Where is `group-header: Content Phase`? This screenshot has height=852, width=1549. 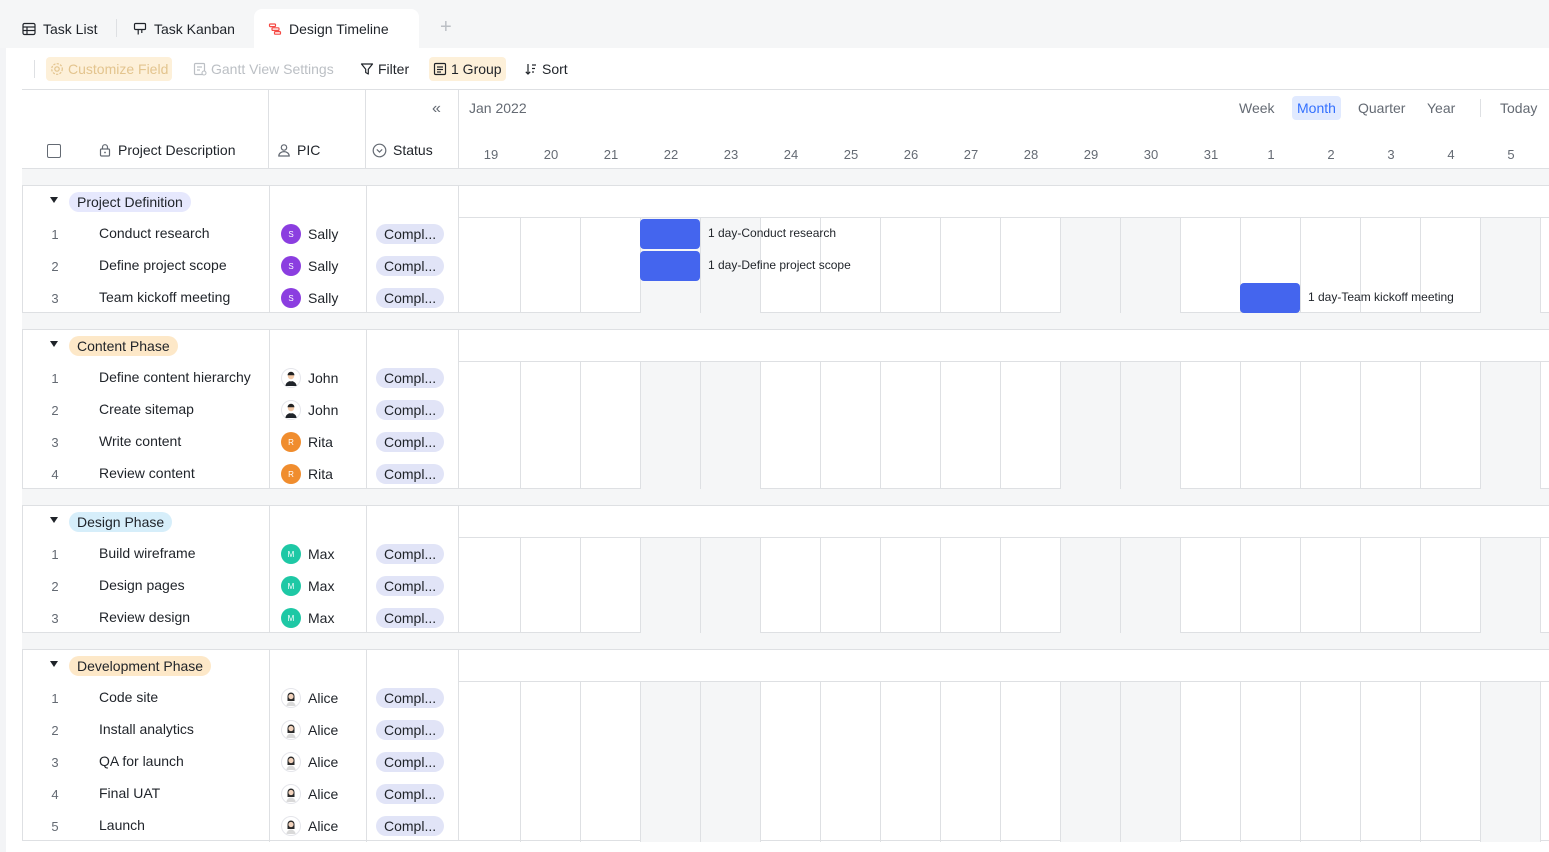 group-header: Content Phase is located at coordinates (241, 346).